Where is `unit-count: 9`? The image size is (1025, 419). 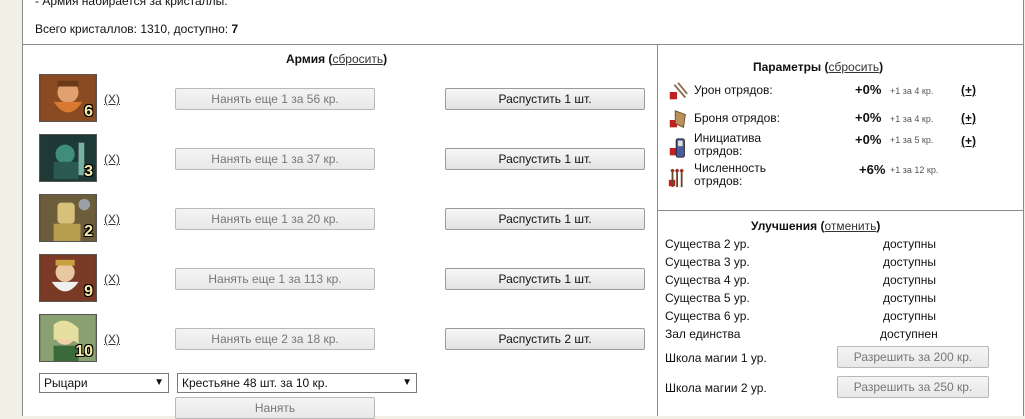
unit-count: 9 is located at coordinates (88, 291).